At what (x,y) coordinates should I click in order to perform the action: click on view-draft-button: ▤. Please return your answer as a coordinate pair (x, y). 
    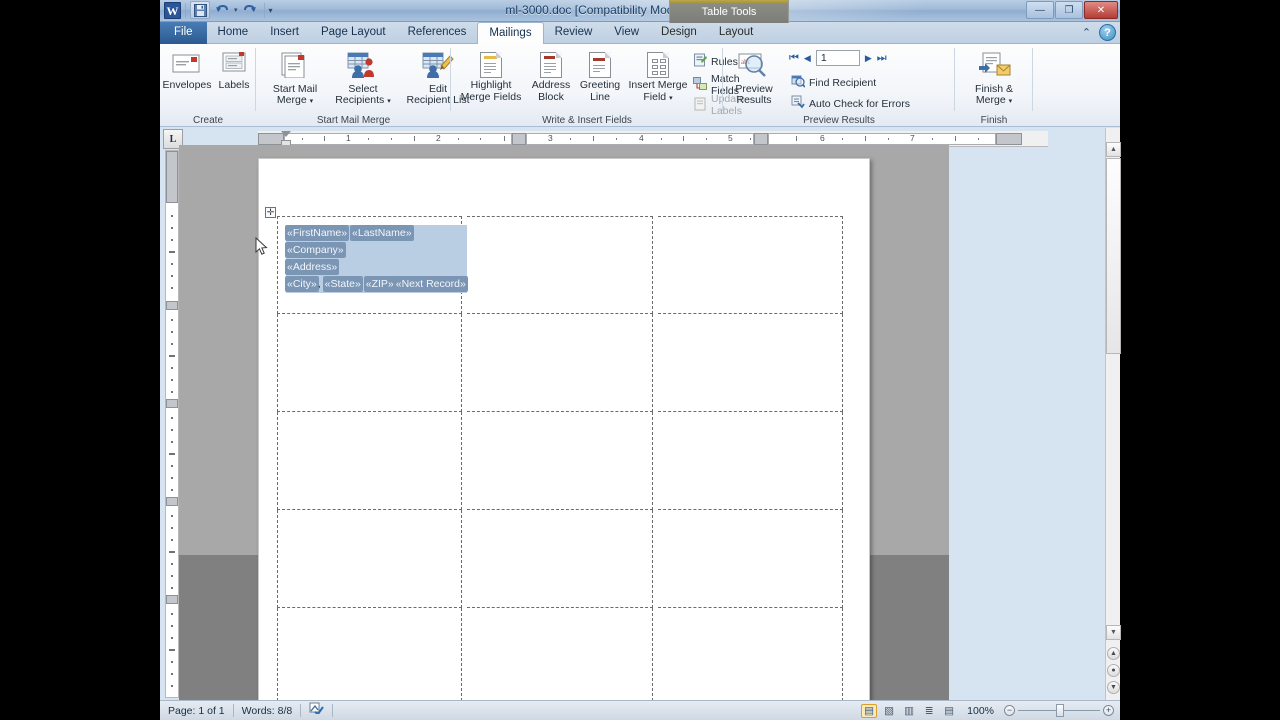
    Looking at the image, I should click on (949, 711).